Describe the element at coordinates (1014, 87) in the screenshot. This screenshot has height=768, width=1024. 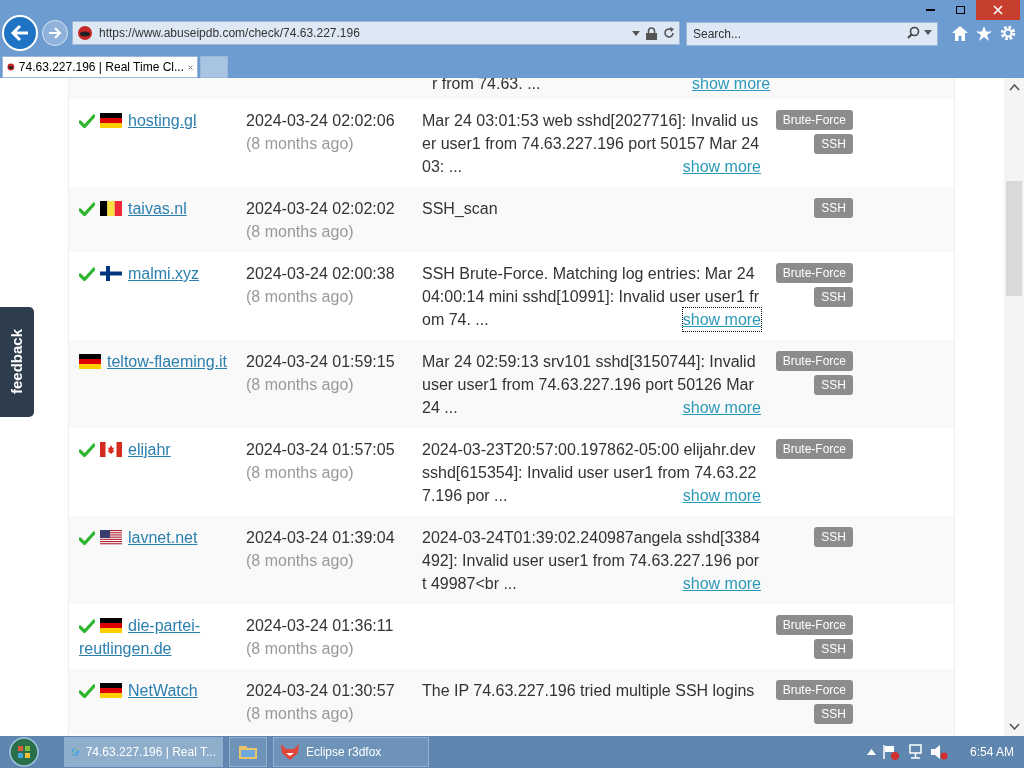
I see `scroll-up-icon` at that location.